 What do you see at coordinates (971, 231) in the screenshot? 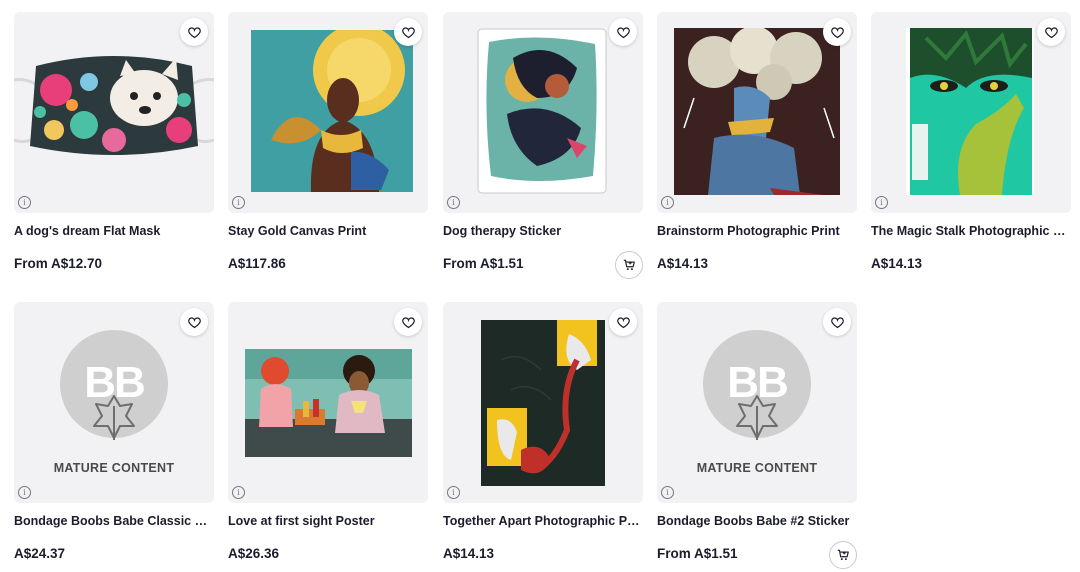
I see `product-title: The Magic Stalk Photographic Print` at bounding box center [971, 231].